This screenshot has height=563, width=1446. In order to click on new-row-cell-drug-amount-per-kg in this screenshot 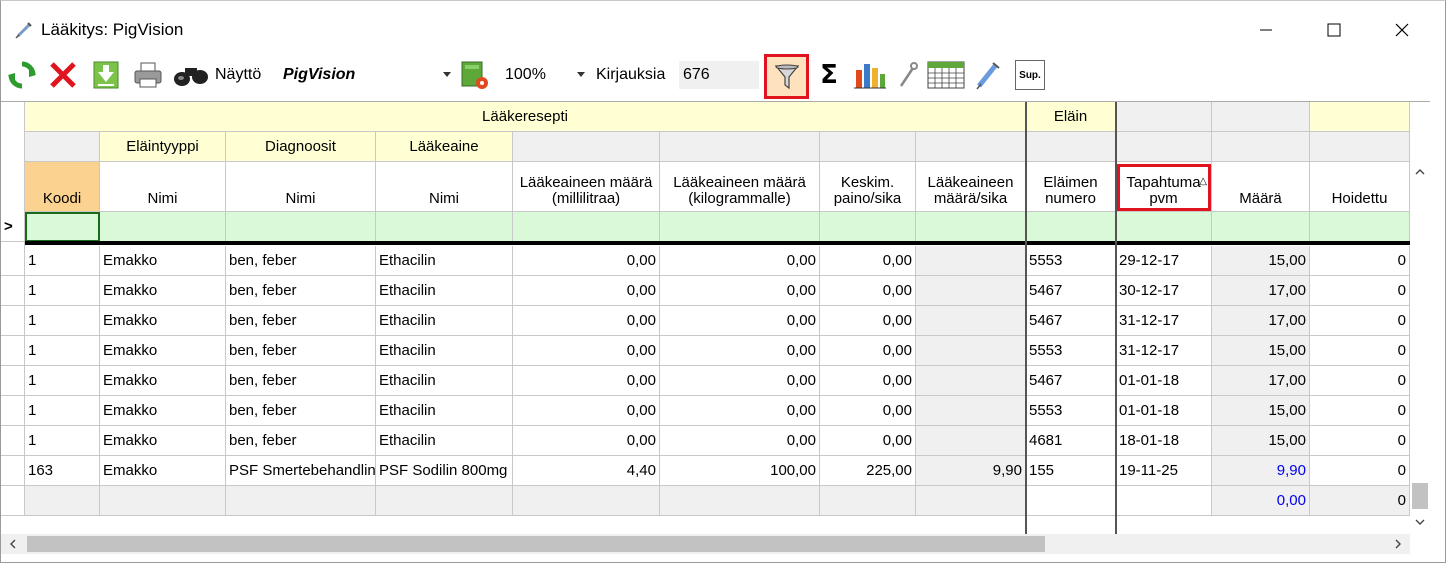, I will do `click(740, 227)`.